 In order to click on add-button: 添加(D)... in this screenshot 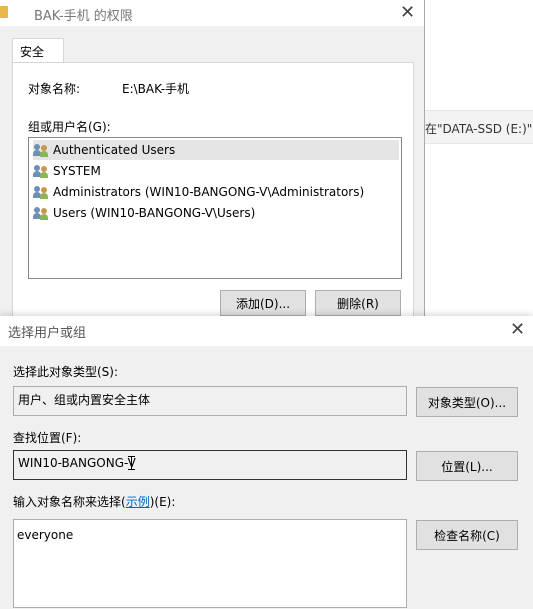, I will do `click(263, 303)`.